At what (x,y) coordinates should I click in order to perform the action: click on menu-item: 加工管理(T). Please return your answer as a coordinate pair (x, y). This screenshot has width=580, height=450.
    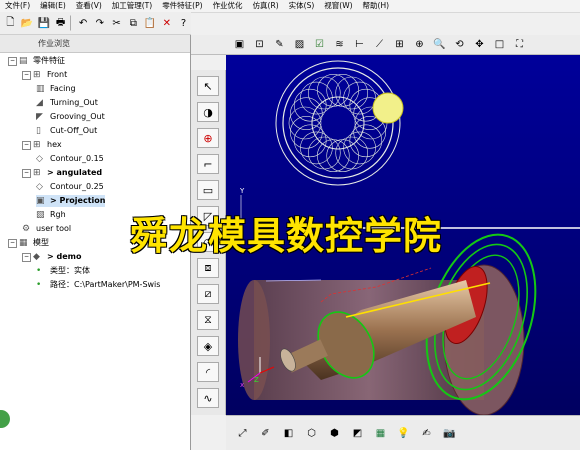
    Looking at the image, I should click on (132, 6).